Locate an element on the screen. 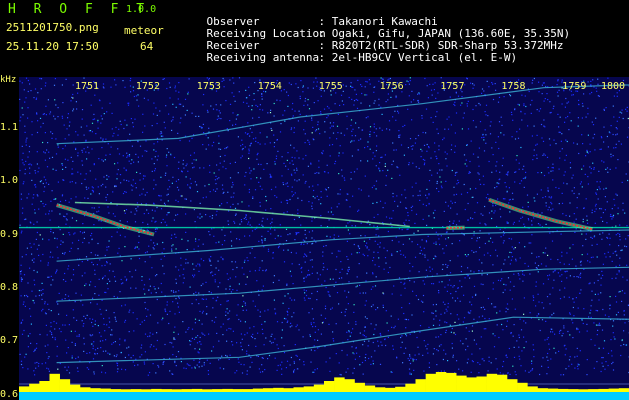 Image resolution: width=629 pixels, height=400 pixels. x-tick-label: 1752 is located at coordinates (147, 86).